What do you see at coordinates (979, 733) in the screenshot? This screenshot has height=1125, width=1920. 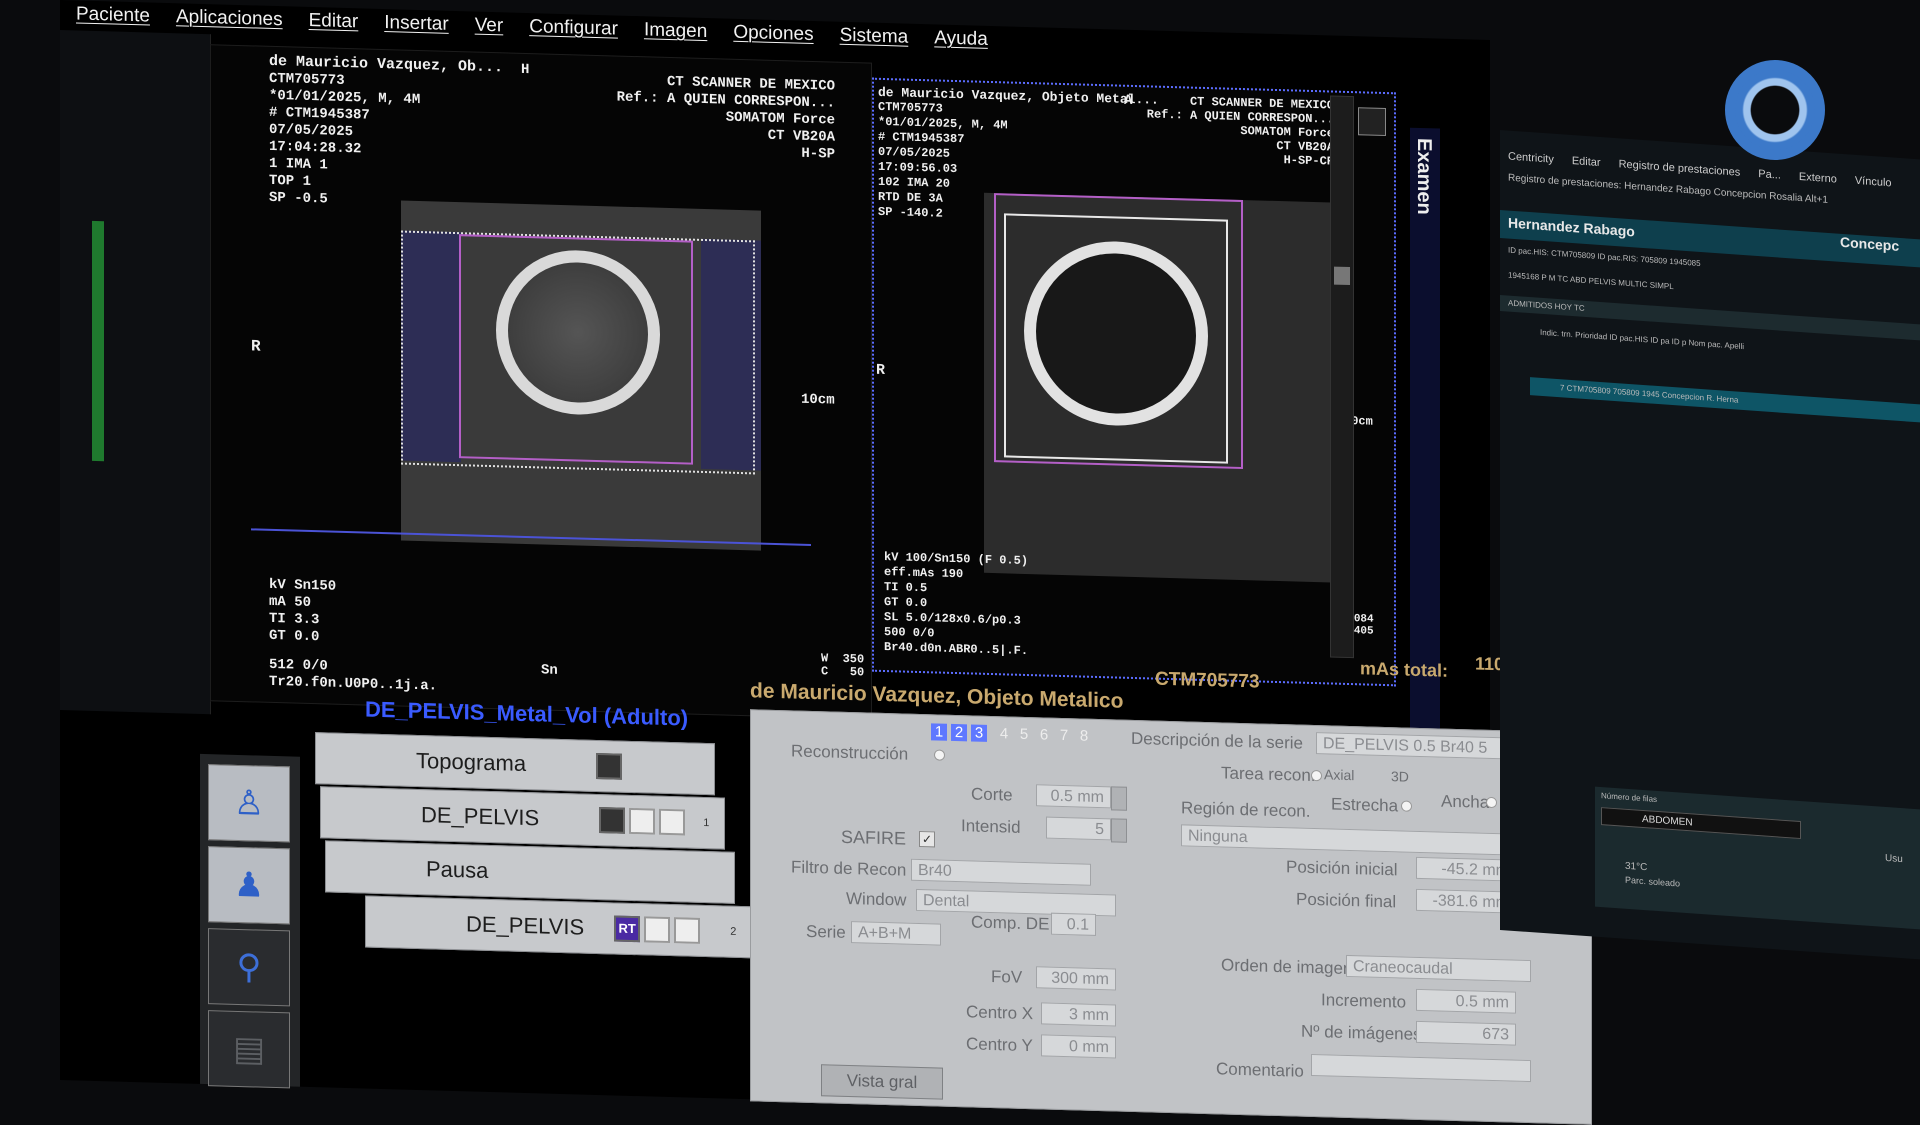 I see `recon-tab-3: 3` at bounding box center [979, 733].